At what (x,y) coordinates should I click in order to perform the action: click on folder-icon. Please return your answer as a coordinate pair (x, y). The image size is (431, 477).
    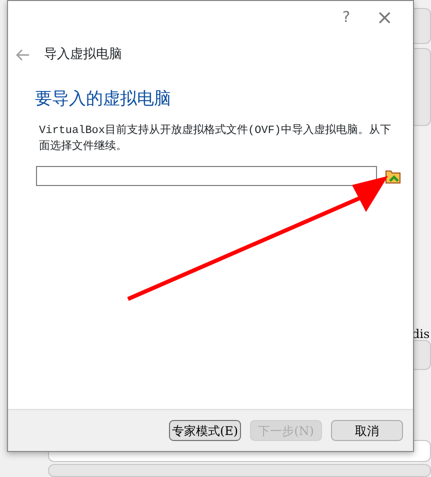
    Looking at the image, I should click on (393, 176).